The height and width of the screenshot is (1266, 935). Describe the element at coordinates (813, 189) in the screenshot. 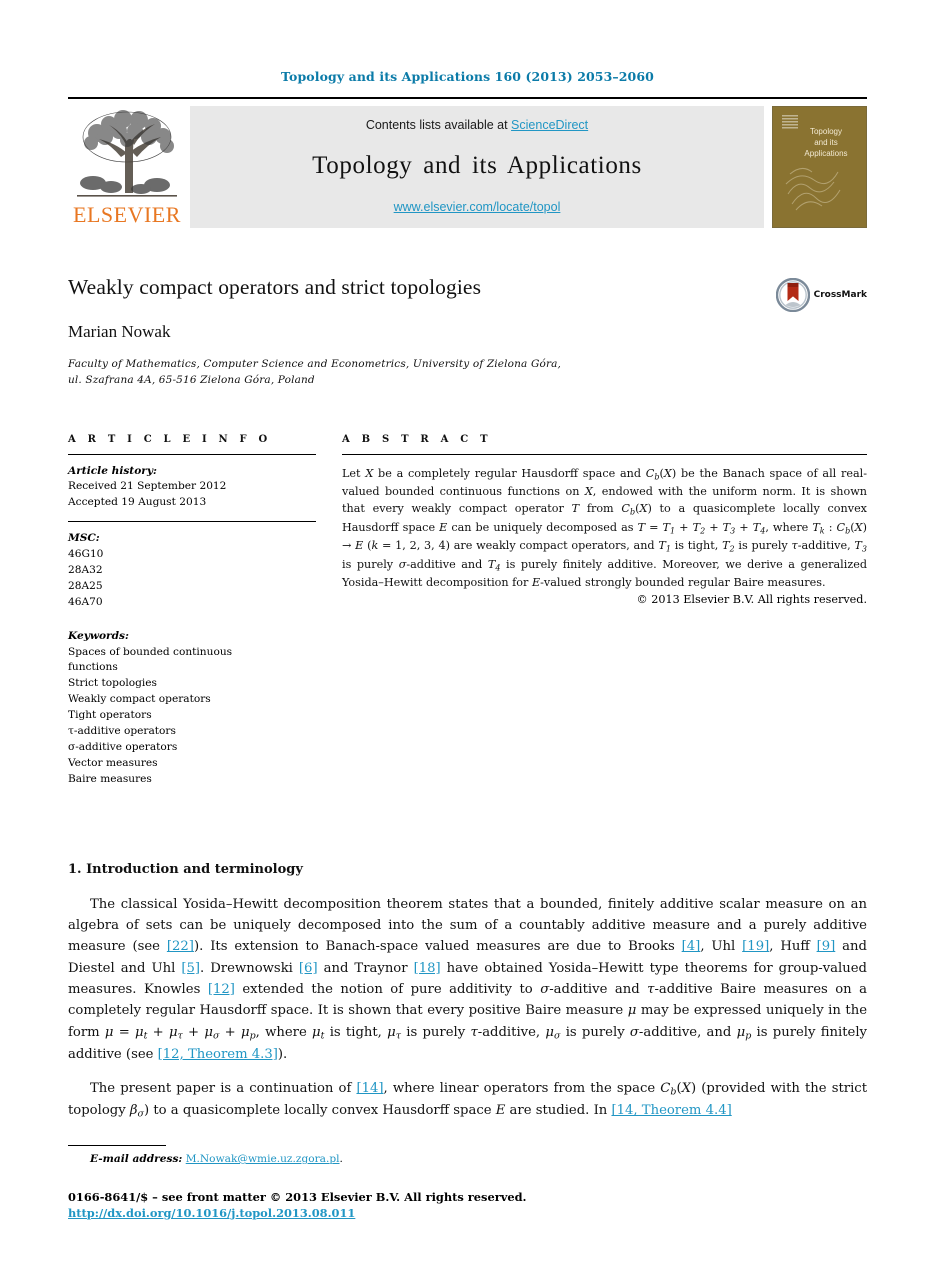

I see `cover-artwork-icon` at that location.